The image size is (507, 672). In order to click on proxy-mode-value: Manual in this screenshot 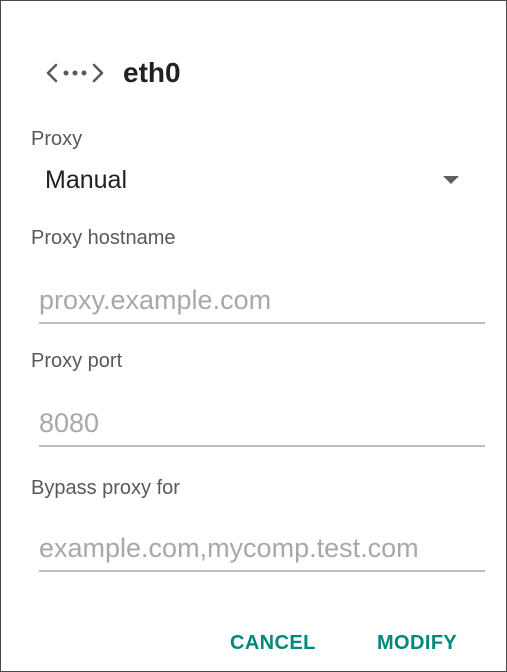, I will do `click(86, 180)`.